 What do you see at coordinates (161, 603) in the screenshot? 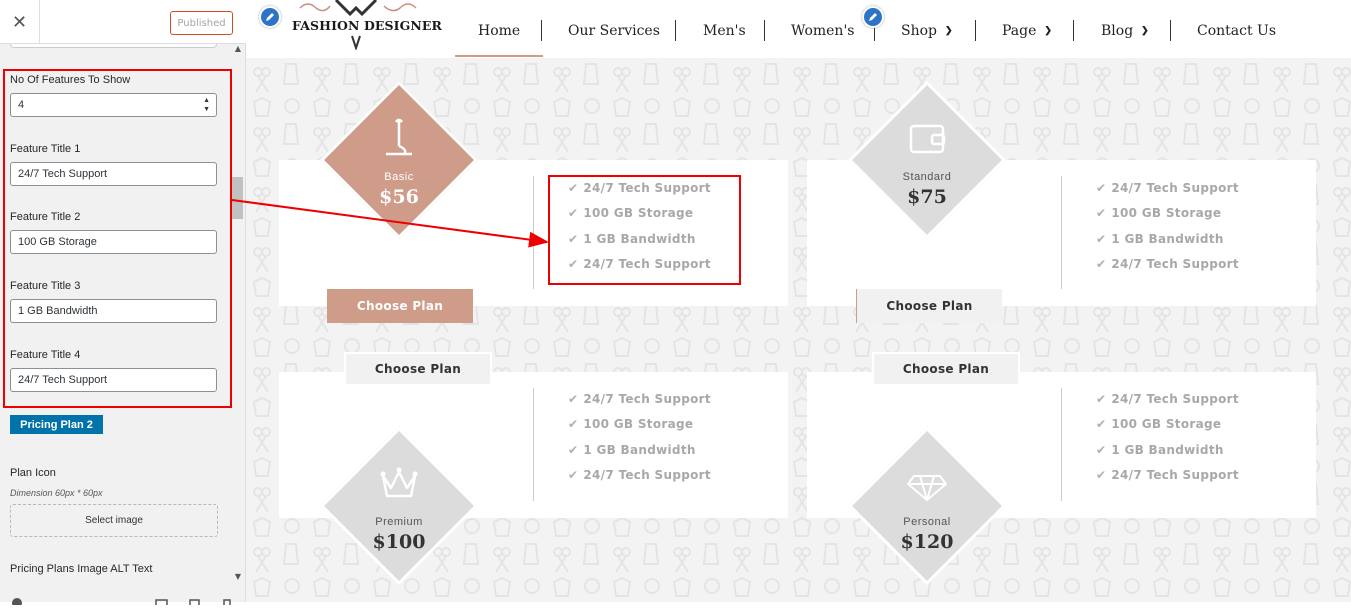
I see `desktop-icon` at bounding box center [161, 603].